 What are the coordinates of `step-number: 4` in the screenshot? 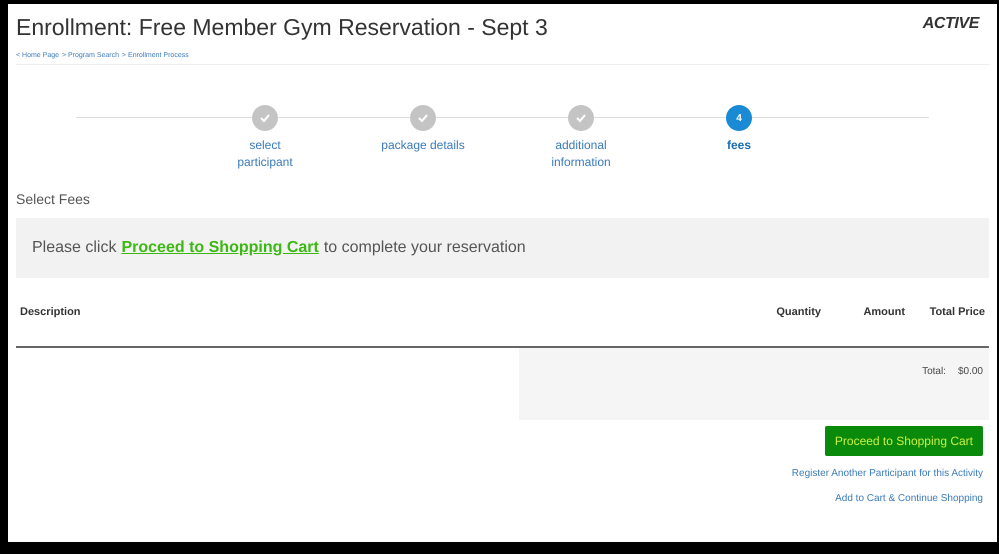 It's located at (739, 118).